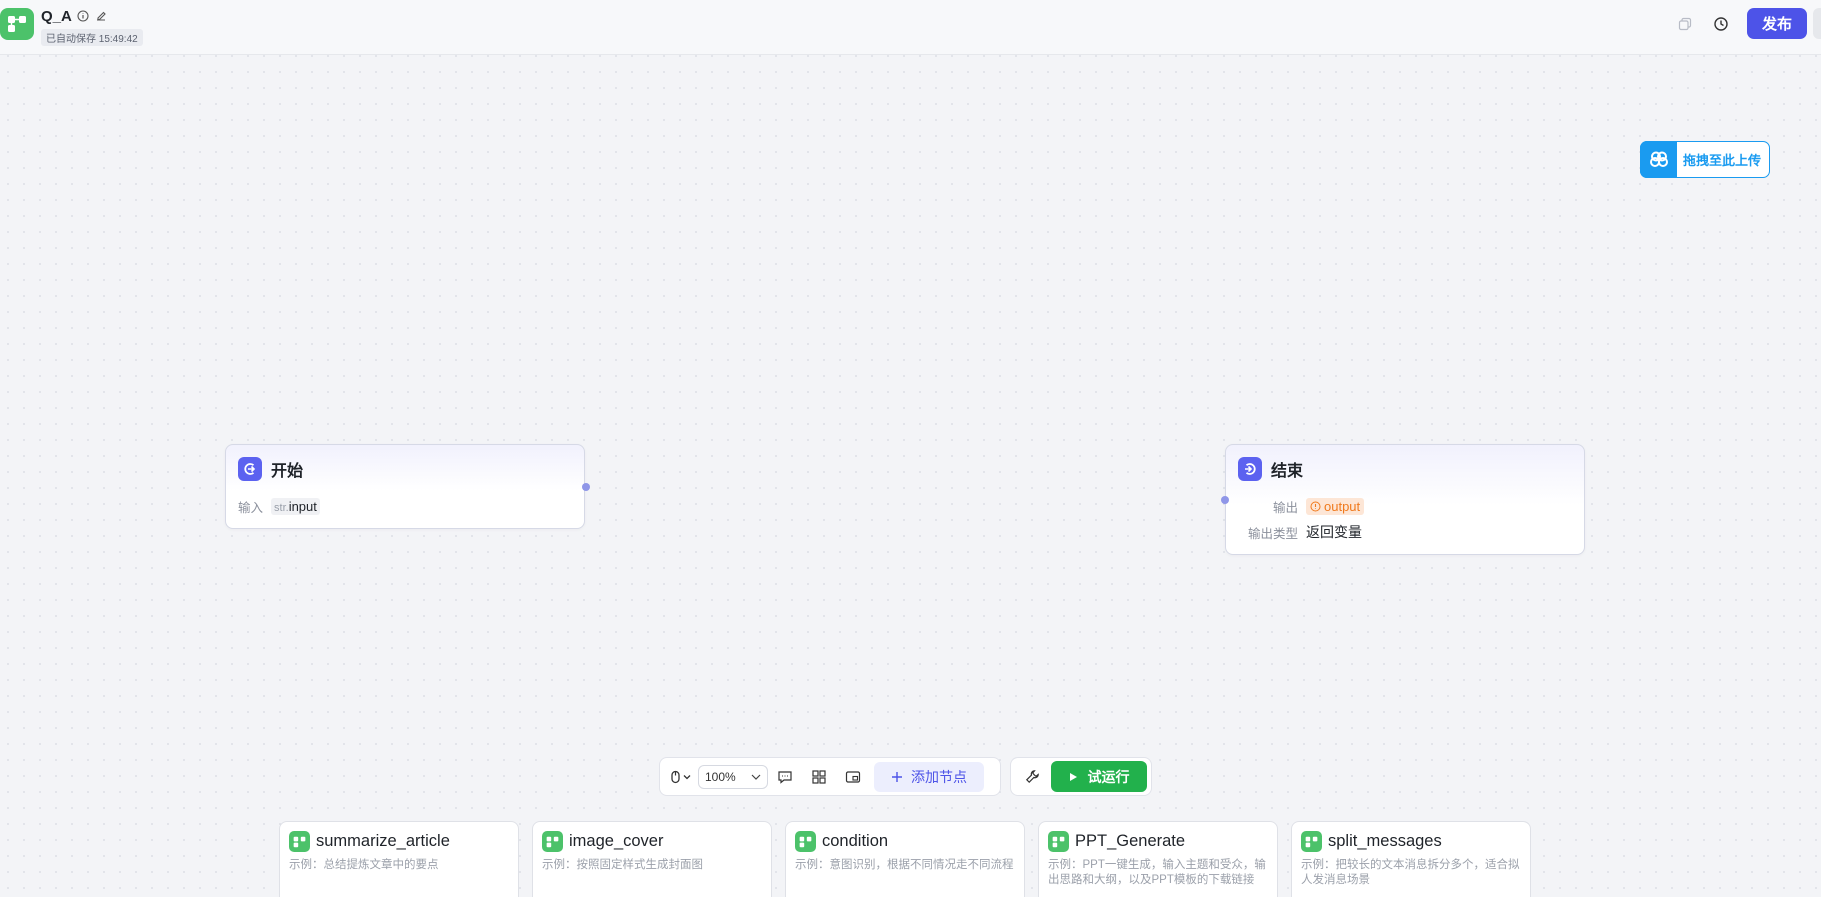  I want to click on minimap-icon, so click(853, 777).